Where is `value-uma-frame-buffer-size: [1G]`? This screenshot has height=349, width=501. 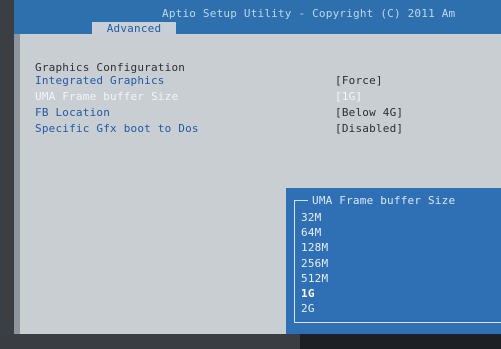 value-uma-frame-buffer-size: [1G] is located at coordinates (349, 96).